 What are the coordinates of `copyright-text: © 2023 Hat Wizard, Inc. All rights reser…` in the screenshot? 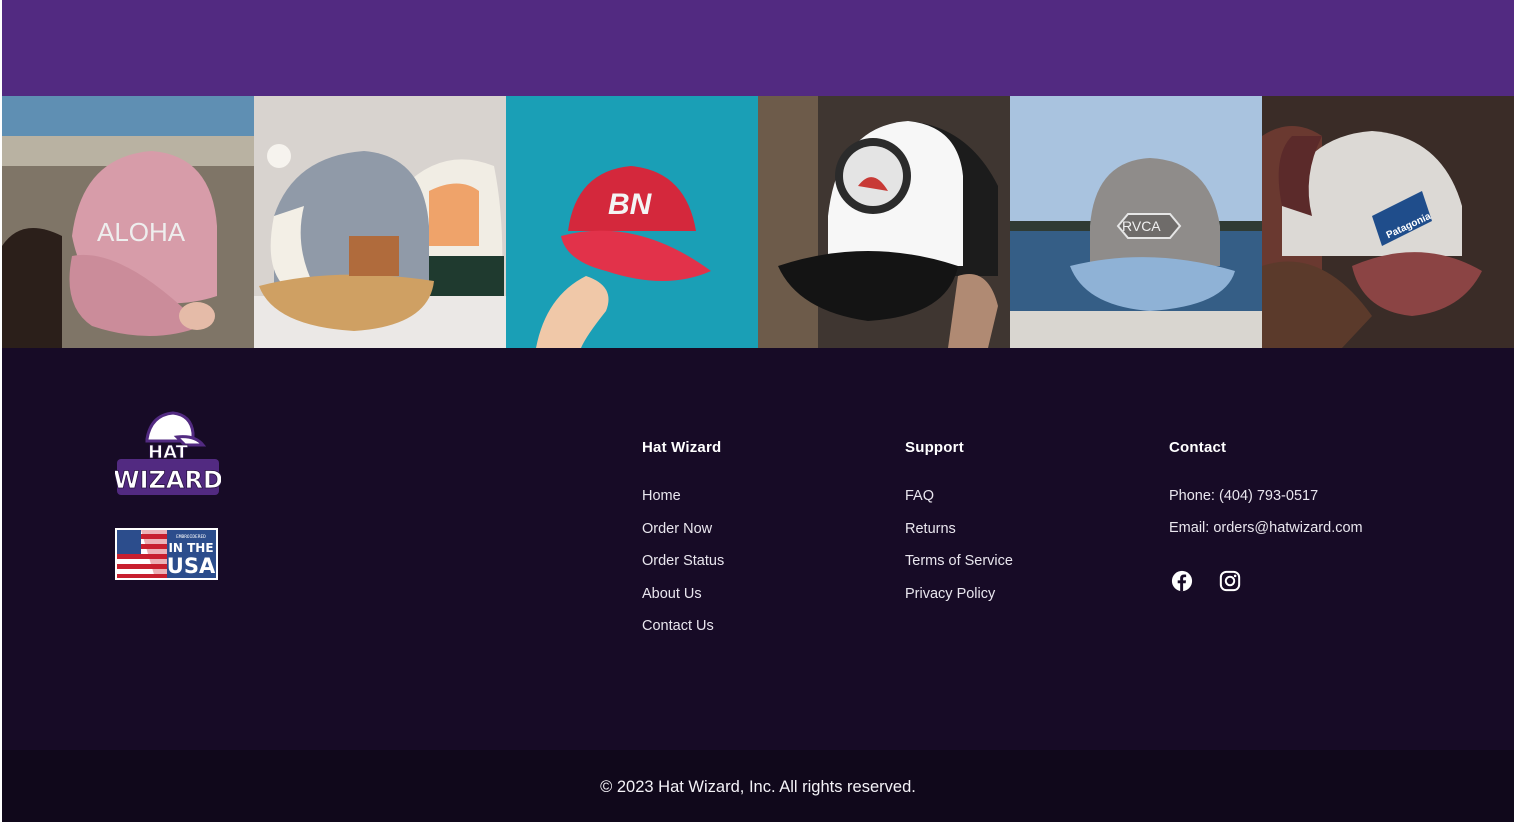 It's located at (758, 787).